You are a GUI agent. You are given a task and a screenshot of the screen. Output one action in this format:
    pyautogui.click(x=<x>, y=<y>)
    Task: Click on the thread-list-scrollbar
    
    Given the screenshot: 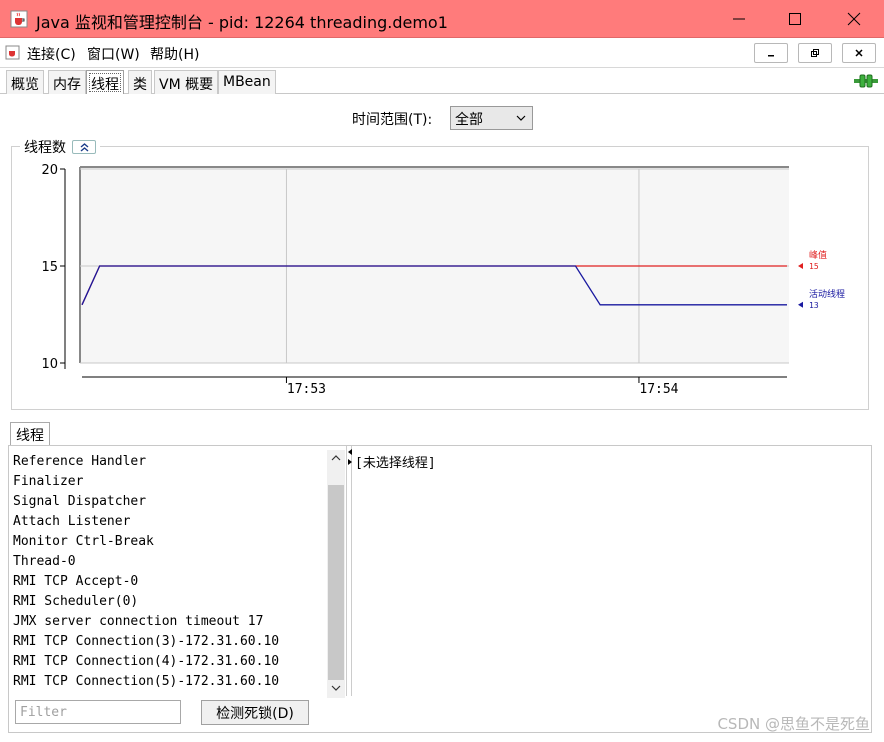 What is the action you would take?
    pyautogui.click(x=336, y=574)
    